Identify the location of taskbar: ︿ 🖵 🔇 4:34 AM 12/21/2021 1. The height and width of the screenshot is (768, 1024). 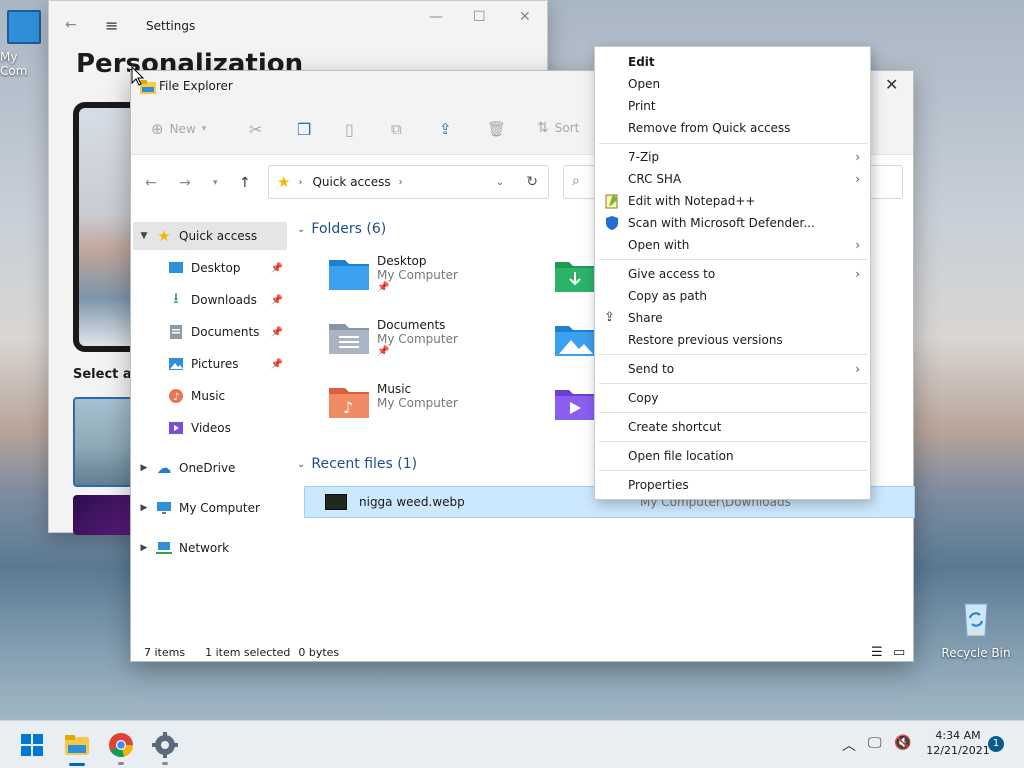
(512, 744).